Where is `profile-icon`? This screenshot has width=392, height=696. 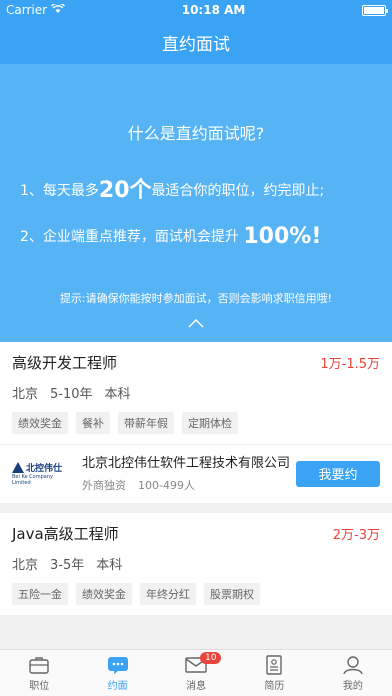
profile-icon is located at coordinates (353, 664).